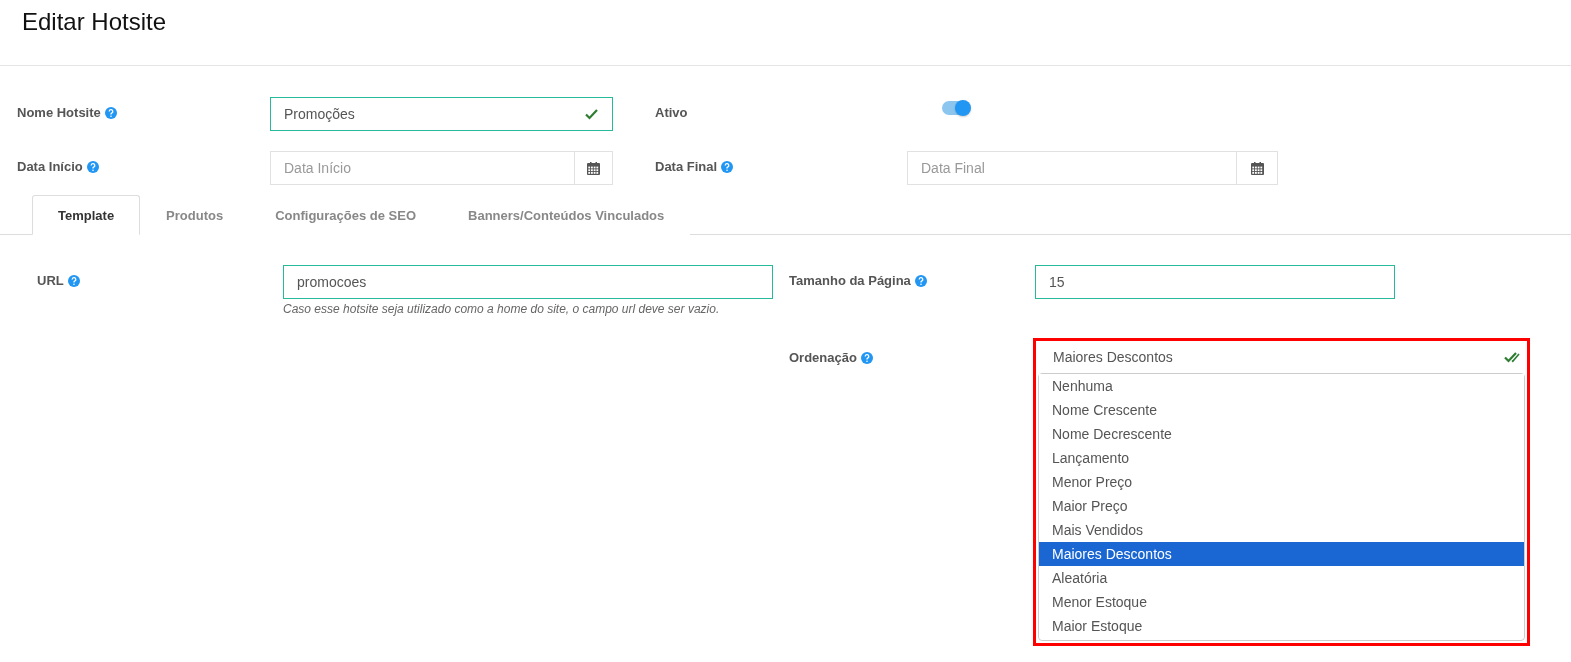 This screenshot has height=662, width=1571. What do you see at coordinates (95, 22) in the screenshot?
I see `page-title: Editar Hotsite` at bounding box center [95, 22].